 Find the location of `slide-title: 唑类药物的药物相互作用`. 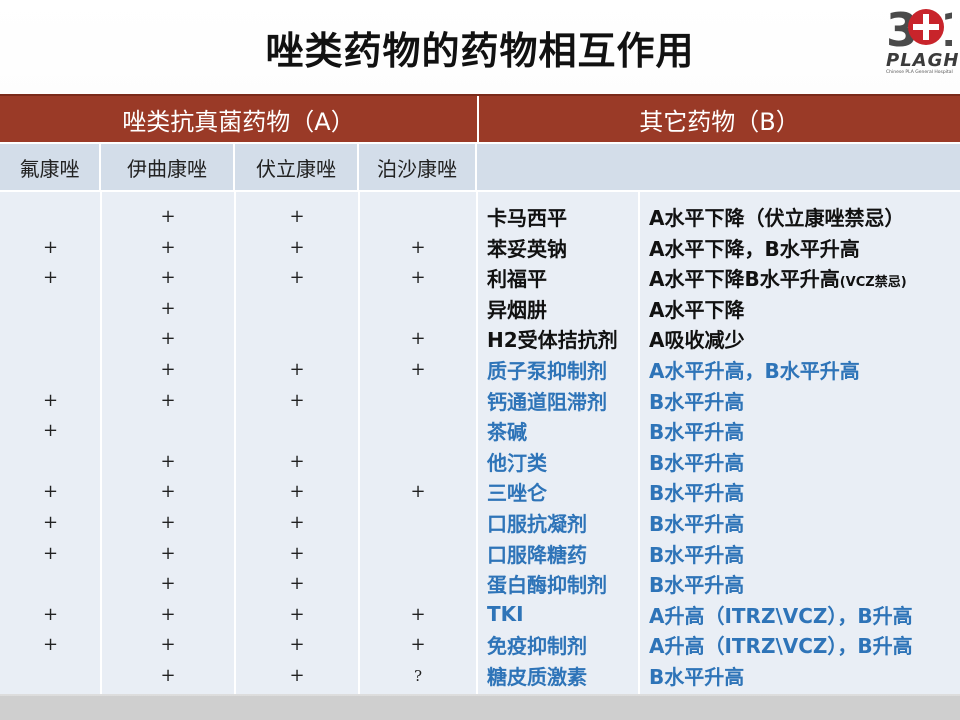

slide-title: 唑类药物的药物相互作用 is located at coordinates (480, 51).